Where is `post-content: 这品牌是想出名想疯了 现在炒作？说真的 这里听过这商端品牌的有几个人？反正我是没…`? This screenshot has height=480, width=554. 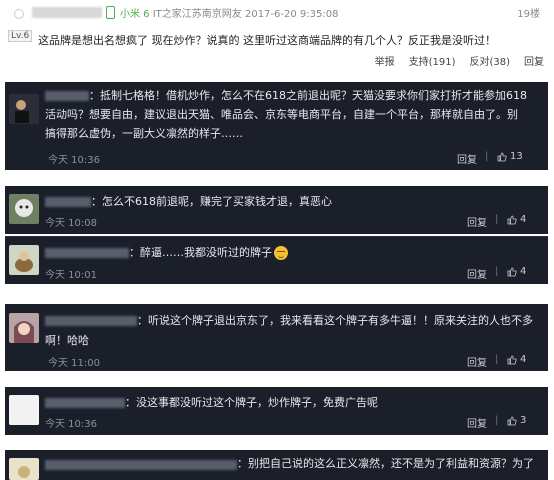
post-content: 这品牌是想出名想疯了 现在炒作？说真的 这里听过这商端品牌的有几个人？反正我是没… is located at coordinates (267, 40).